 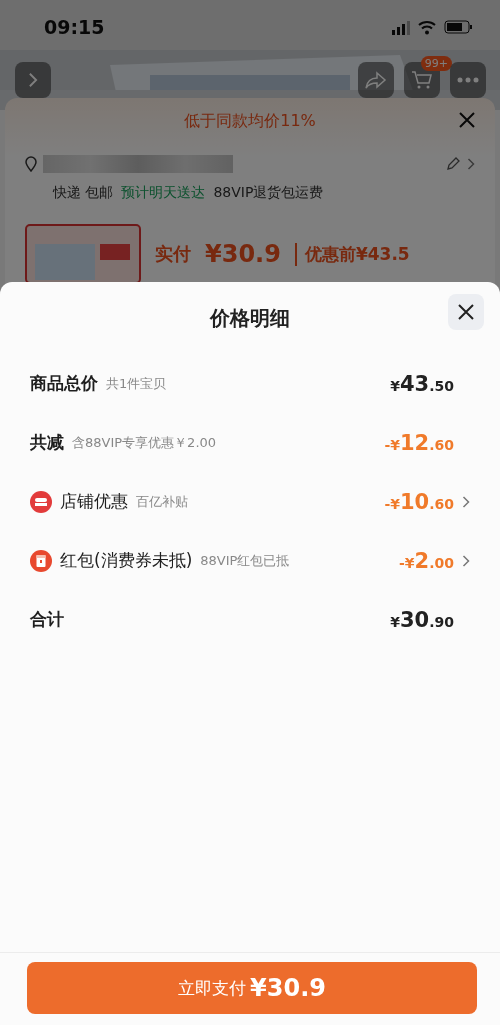 I want to click on paid-price: ¥30.9, so click(x=243, y=254).